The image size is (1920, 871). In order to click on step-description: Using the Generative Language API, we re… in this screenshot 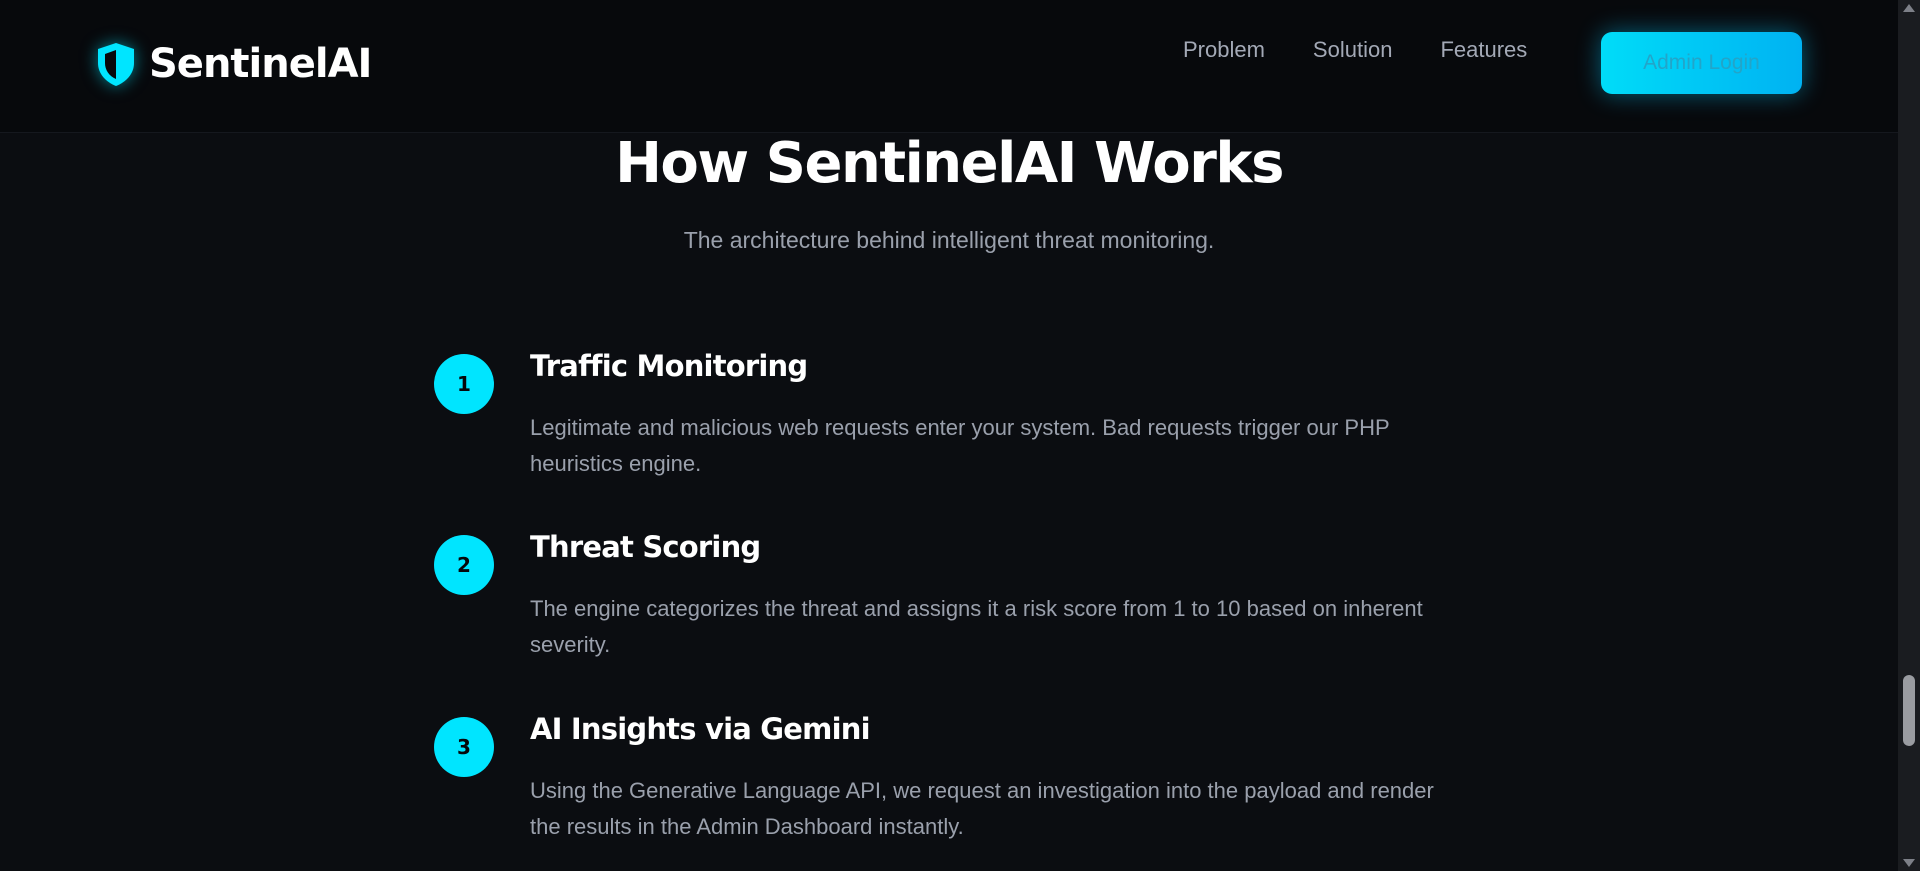, I will do `click(982, 808)`.